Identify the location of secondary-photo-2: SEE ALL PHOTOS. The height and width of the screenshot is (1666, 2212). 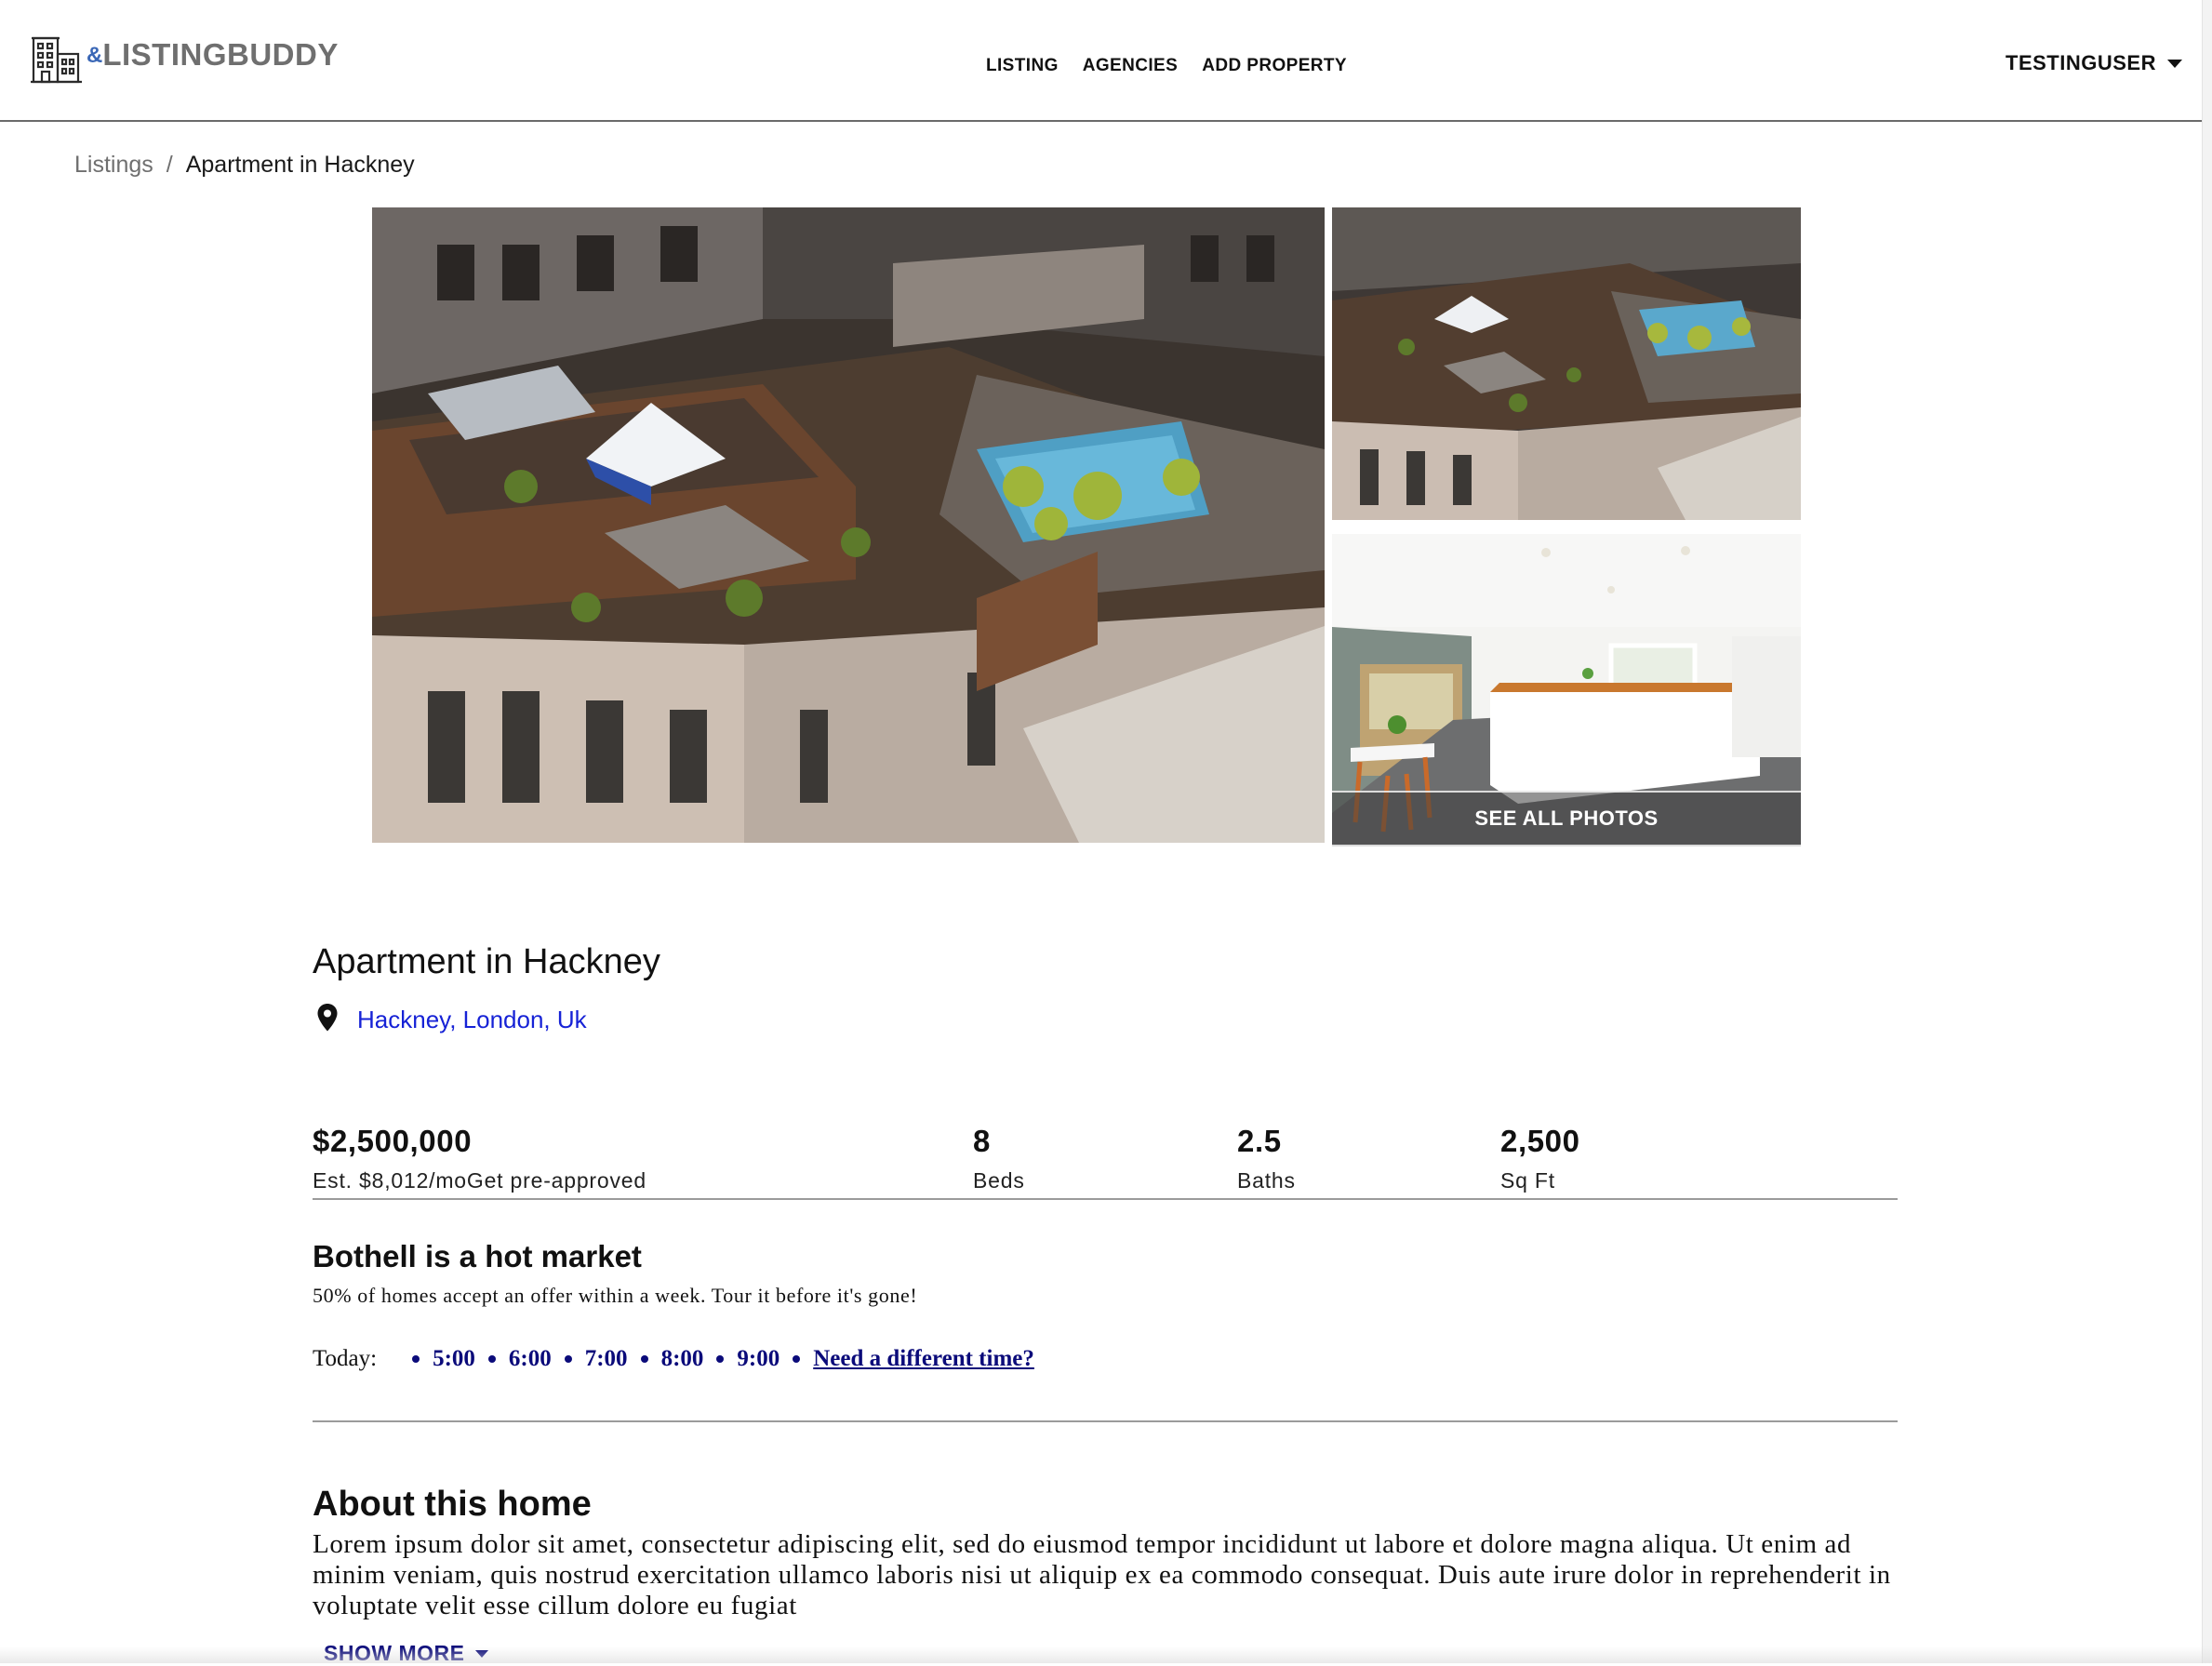
(1566, 690).